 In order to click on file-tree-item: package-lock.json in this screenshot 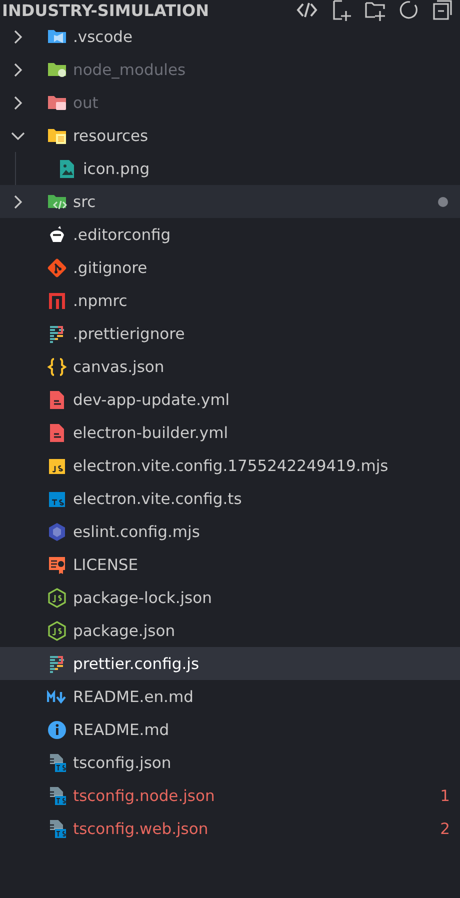, I will do `click(230, 597)`.